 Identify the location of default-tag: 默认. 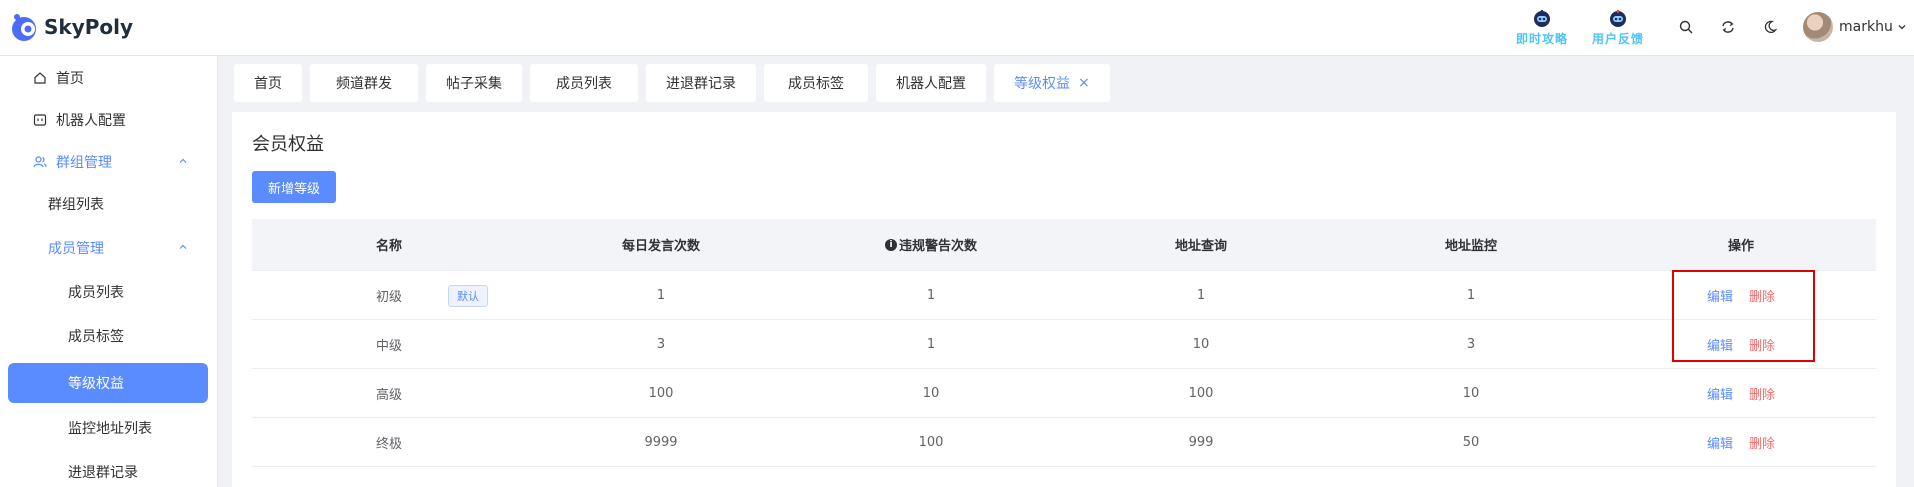
(468, 296).